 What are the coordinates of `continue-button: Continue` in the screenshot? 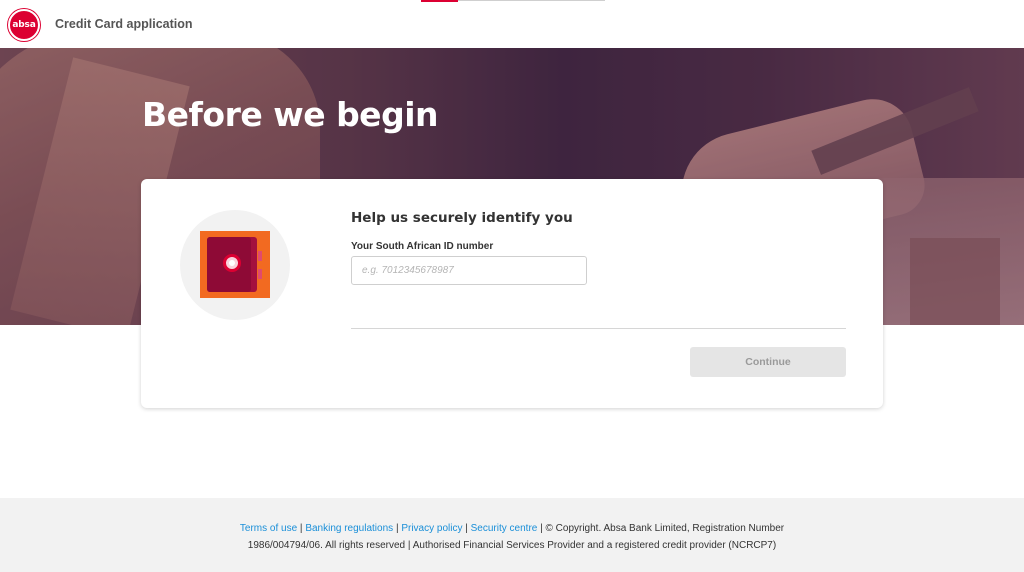 It's located at (768, 362).